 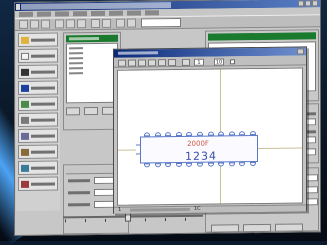 I want to click on copy-icon, so click(x=70, y=24).